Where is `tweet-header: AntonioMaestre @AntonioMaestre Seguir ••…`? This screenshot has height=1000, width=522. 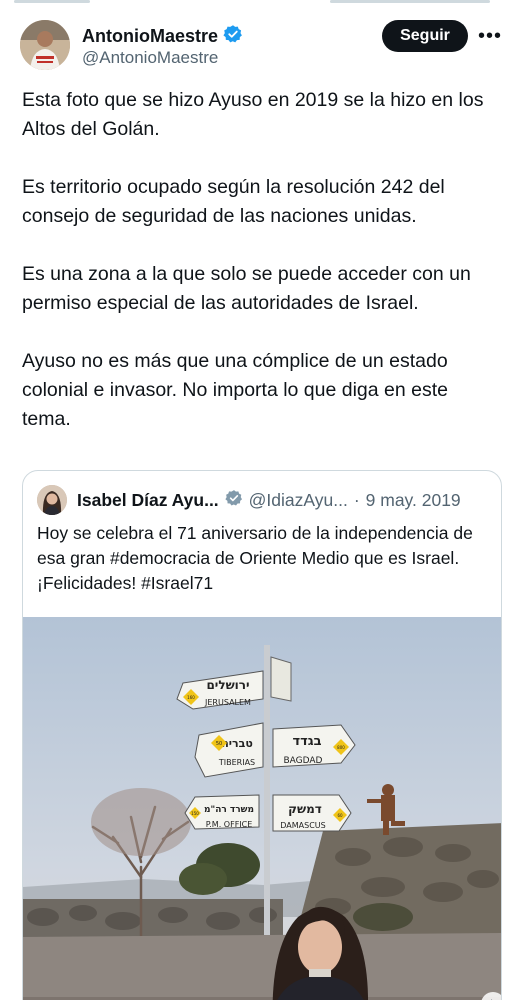 tweet-header: AntonioMaestre @AntonioMaestre Seguir ••… is located at coordinates (261, 46).